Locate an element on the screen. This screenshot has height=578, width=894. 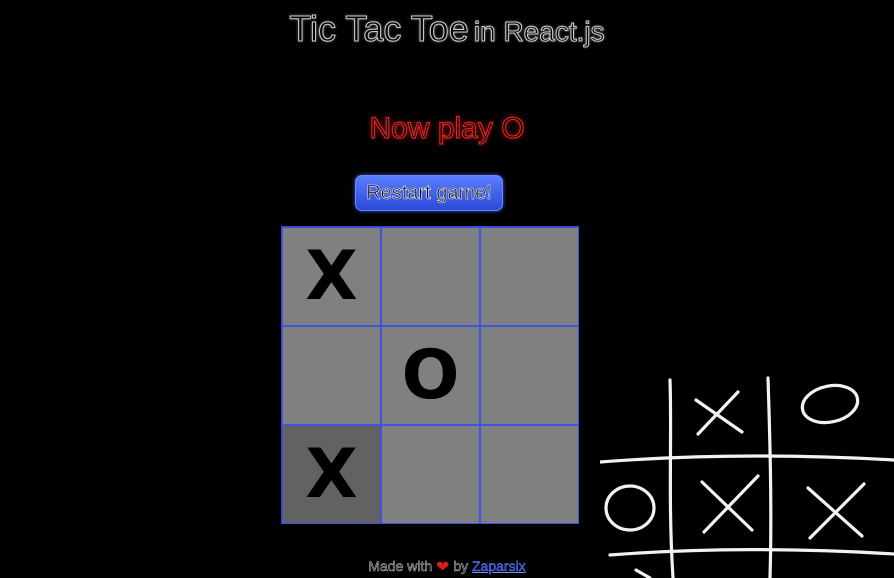
restart-button: Restart game! is located at coordinates (429, 193).